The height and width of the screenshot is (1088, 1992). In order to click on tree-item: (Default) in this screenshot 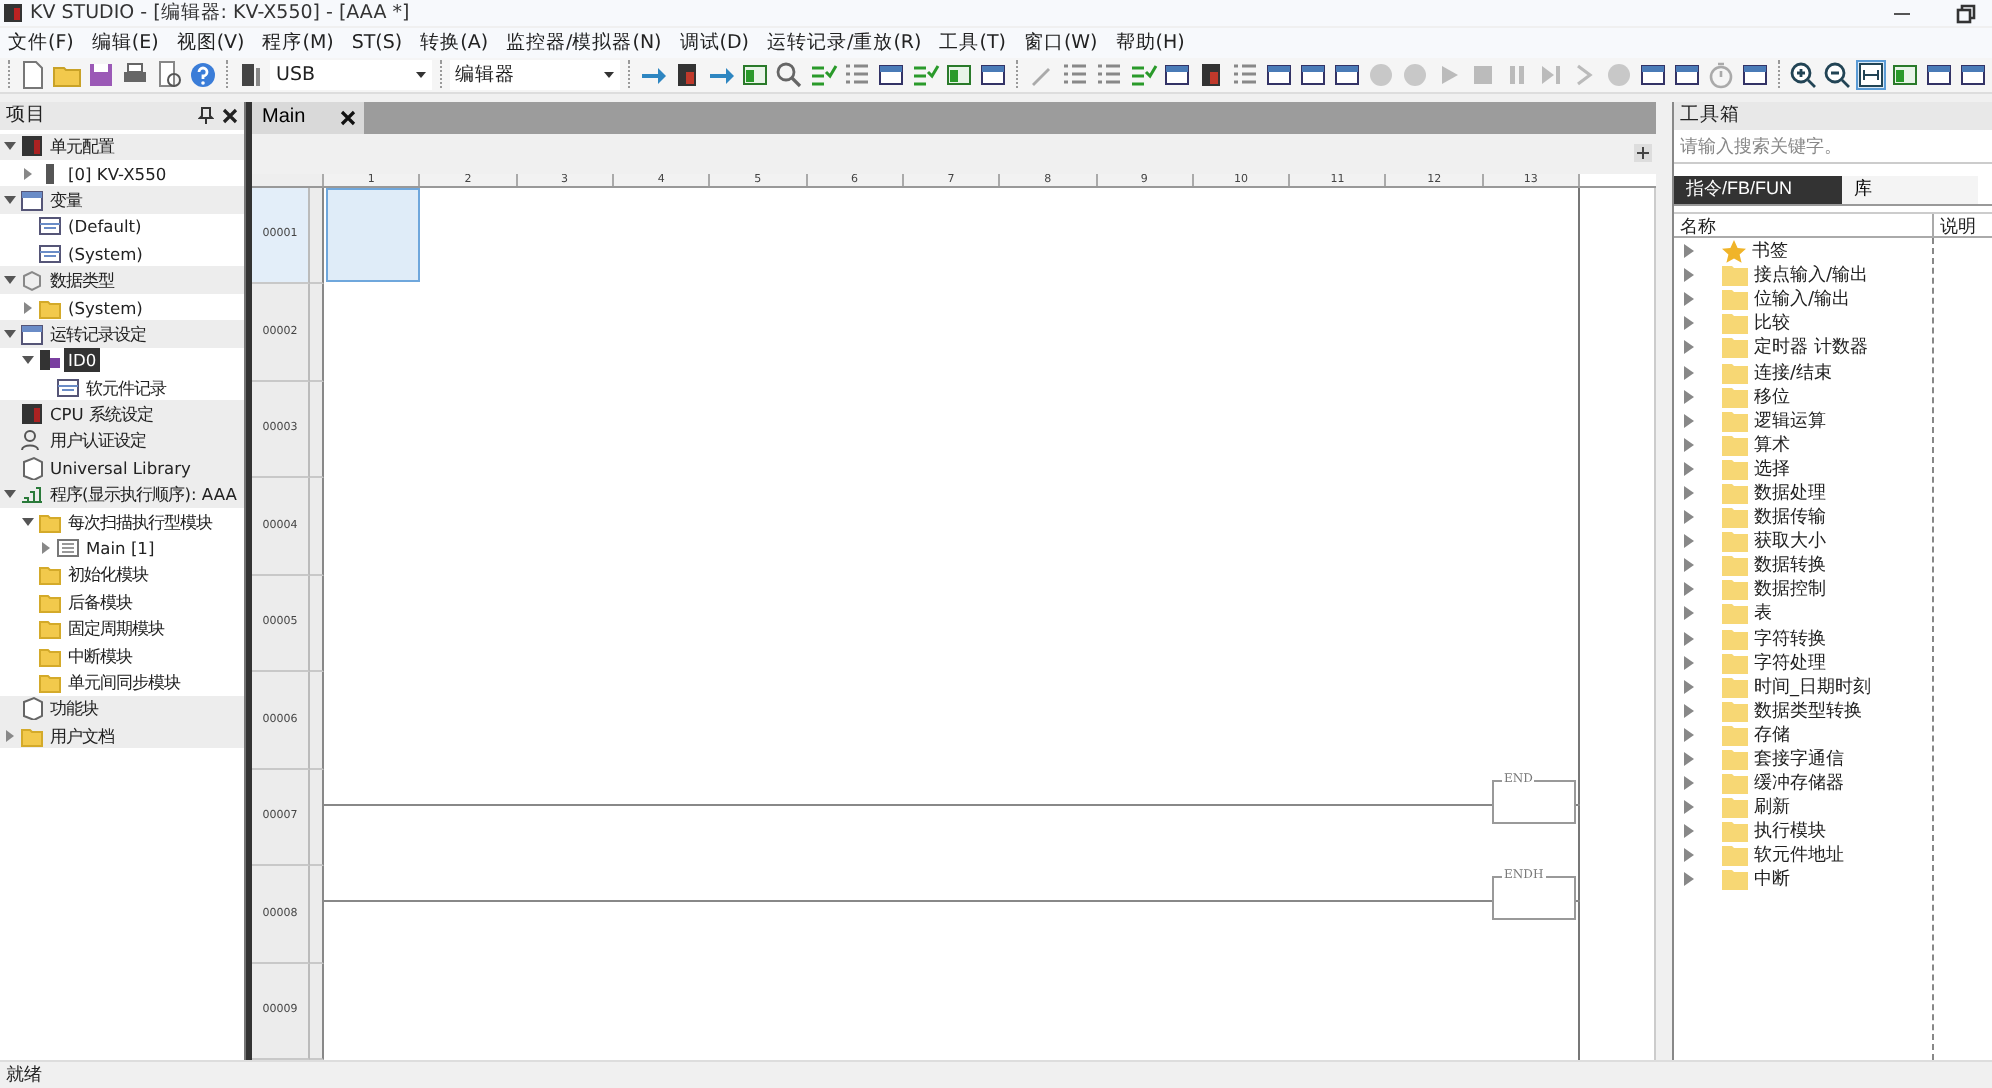, I will do `click(105, 226)`.